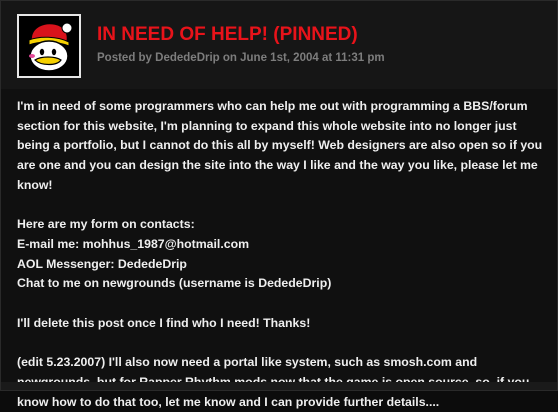 The image size is (558, 412). Describe the element at coordinates (133, 243) in the screenshot. I see `contact-email: E-mail me: mohhus_1987@hotmail.com` at that location.